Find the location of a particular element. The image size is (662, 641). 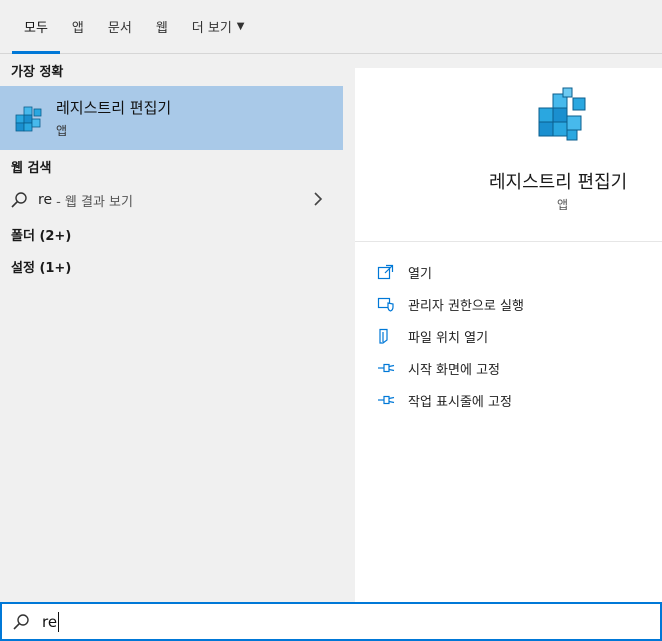

best-match-heading: 가장 정확 is located at coordinates (37, 72).